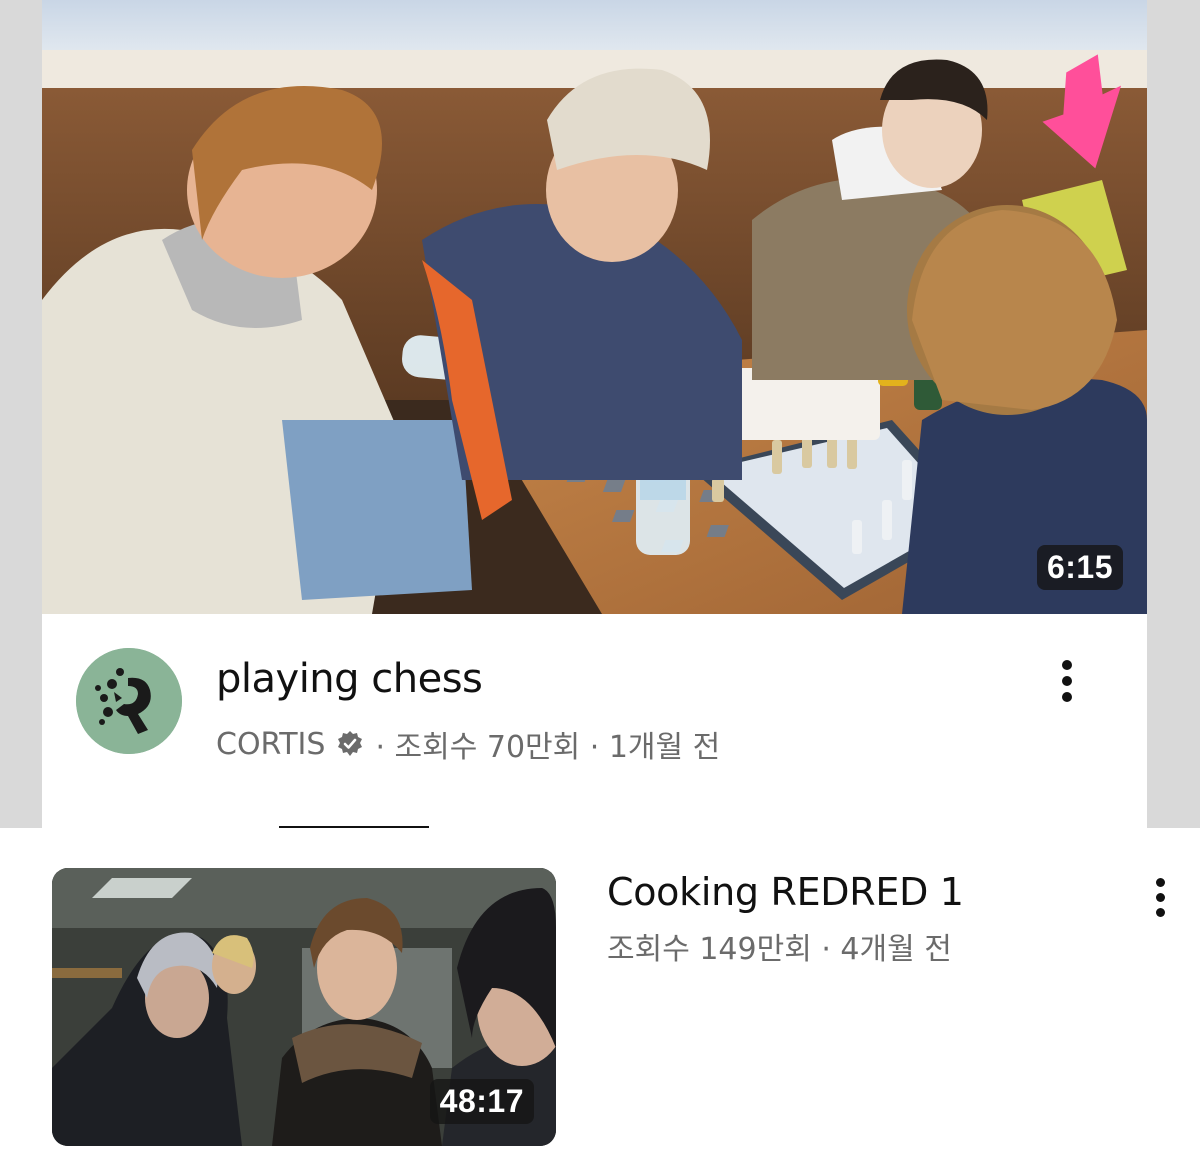 This screenshot has height=1163, width=1200. Describe the element at coordinates (270, 744) in the screenshot. I see `channel-name: CORTIS` at that location.